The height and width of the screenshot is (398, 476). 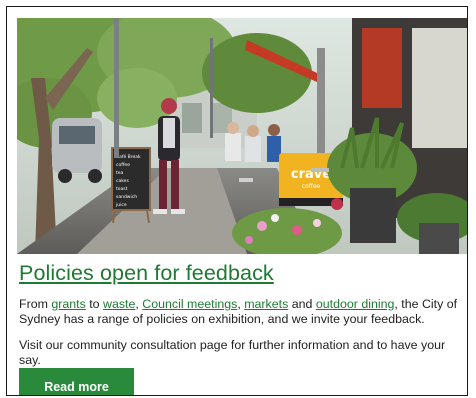 I want to click on board-line: sandwich, so click(x=126, y=197).